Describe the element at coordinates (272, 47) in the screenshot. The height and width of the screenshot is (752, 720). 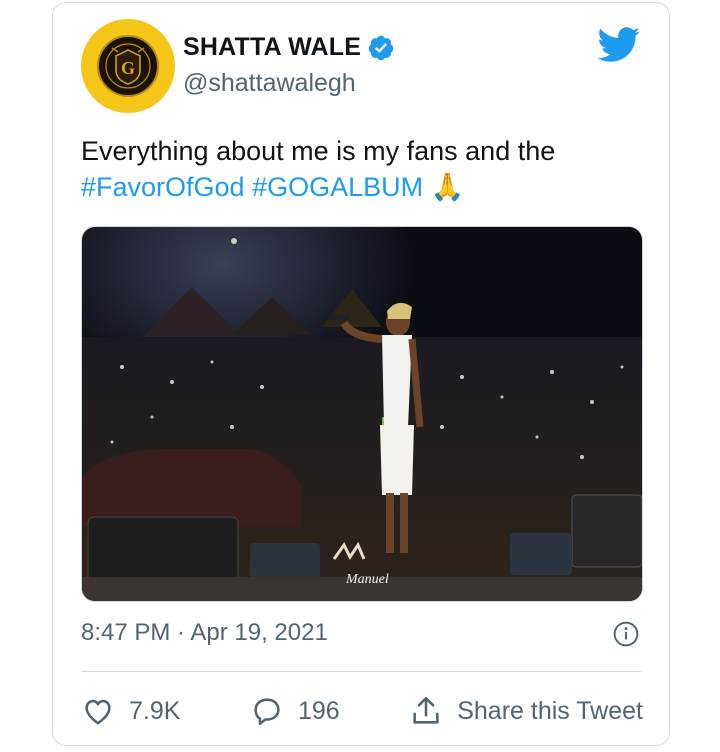
I see `author-name: SHATTA WALE` at that location.